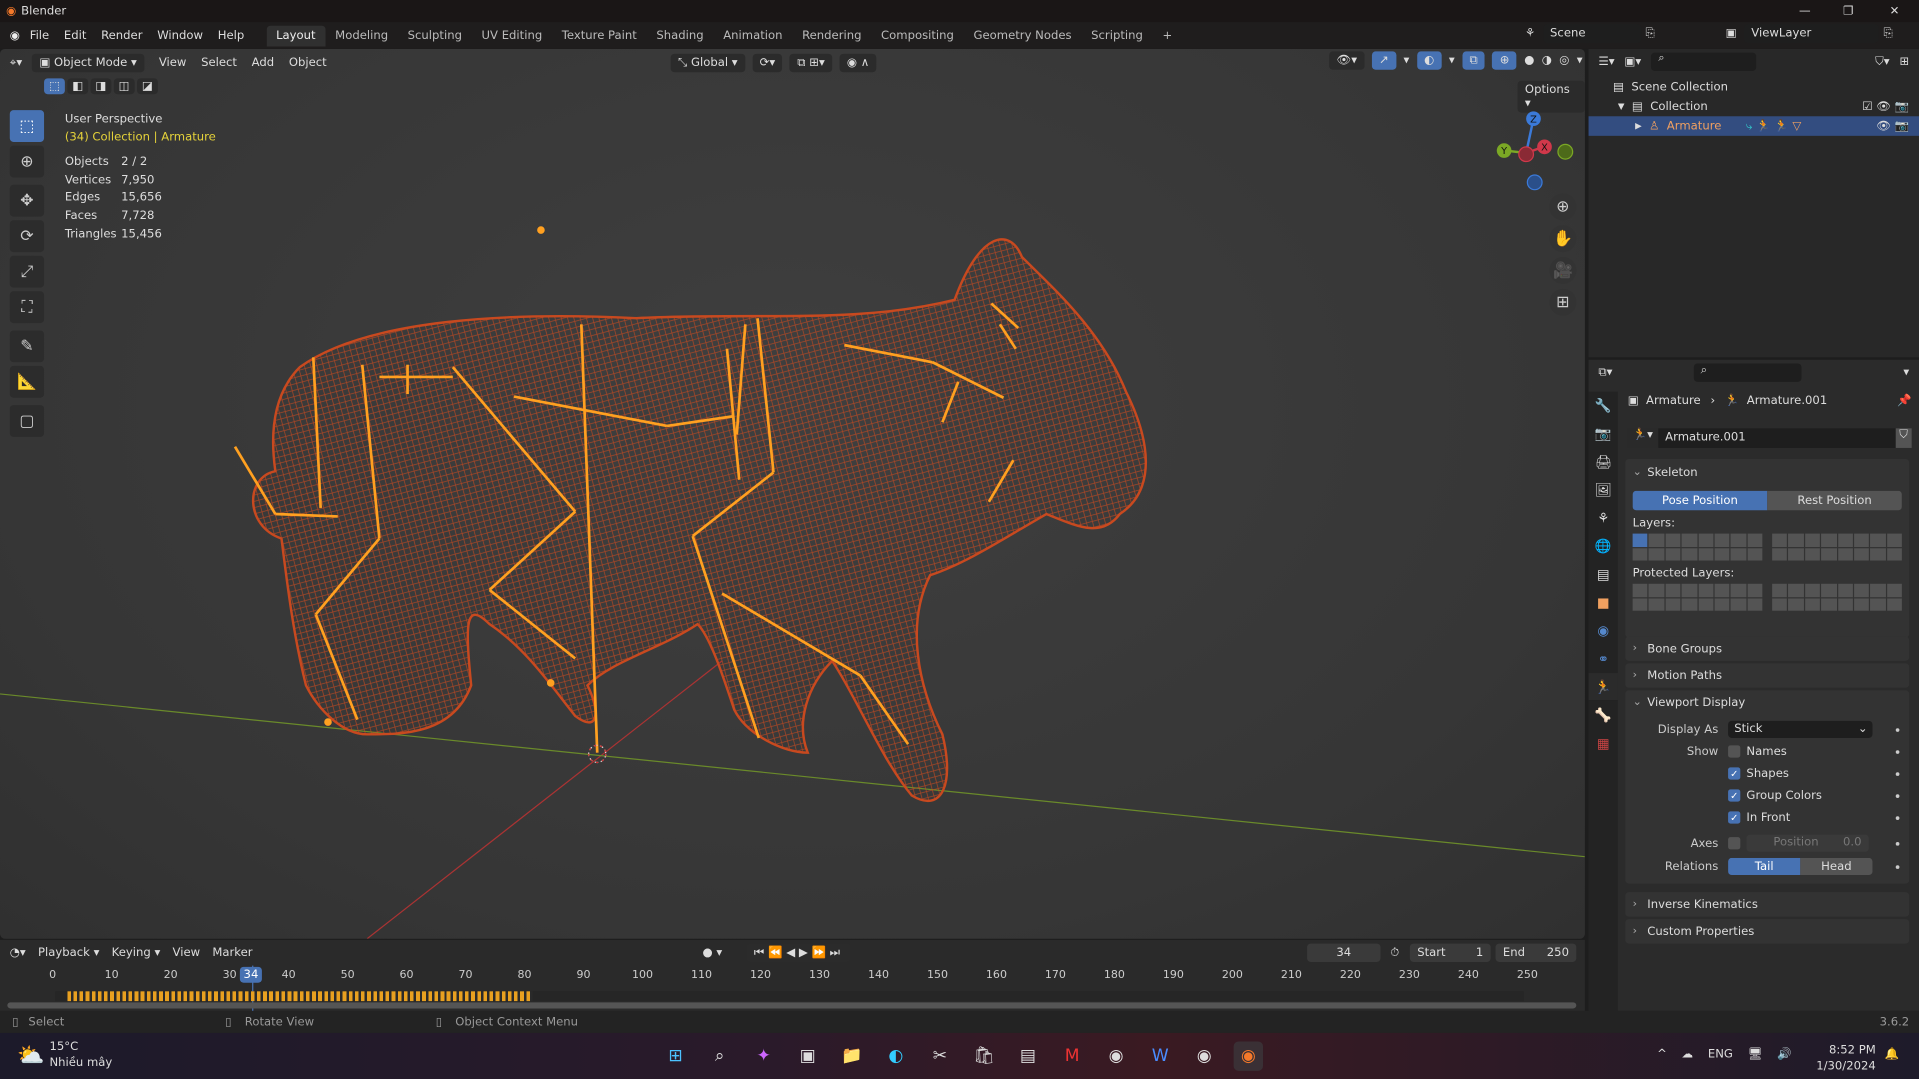 The width and height of the screenshot is (1919, 1079). What do you see at coordinates (1394, 951) in the screenshot?
I see `preview-range-icon: ⏱` at bounding box center [1394, 951].